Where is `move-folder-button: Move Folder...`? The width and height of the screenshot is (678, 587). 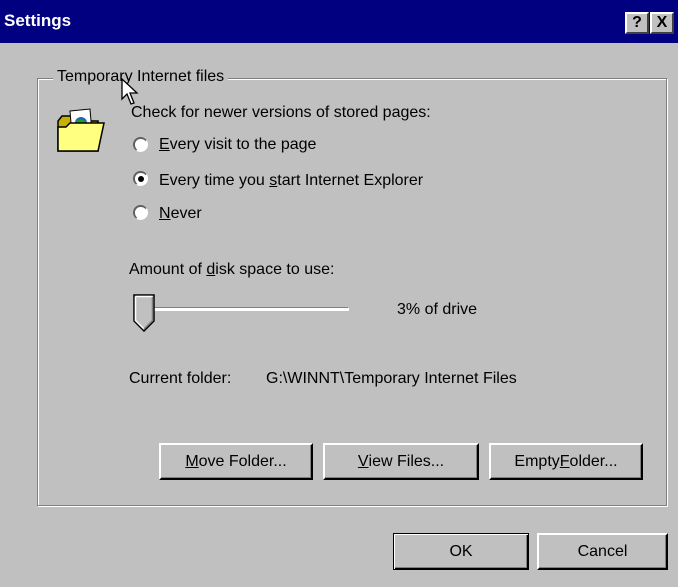 move-folder-button: Move Folder... is located at coordinates (236, 461).